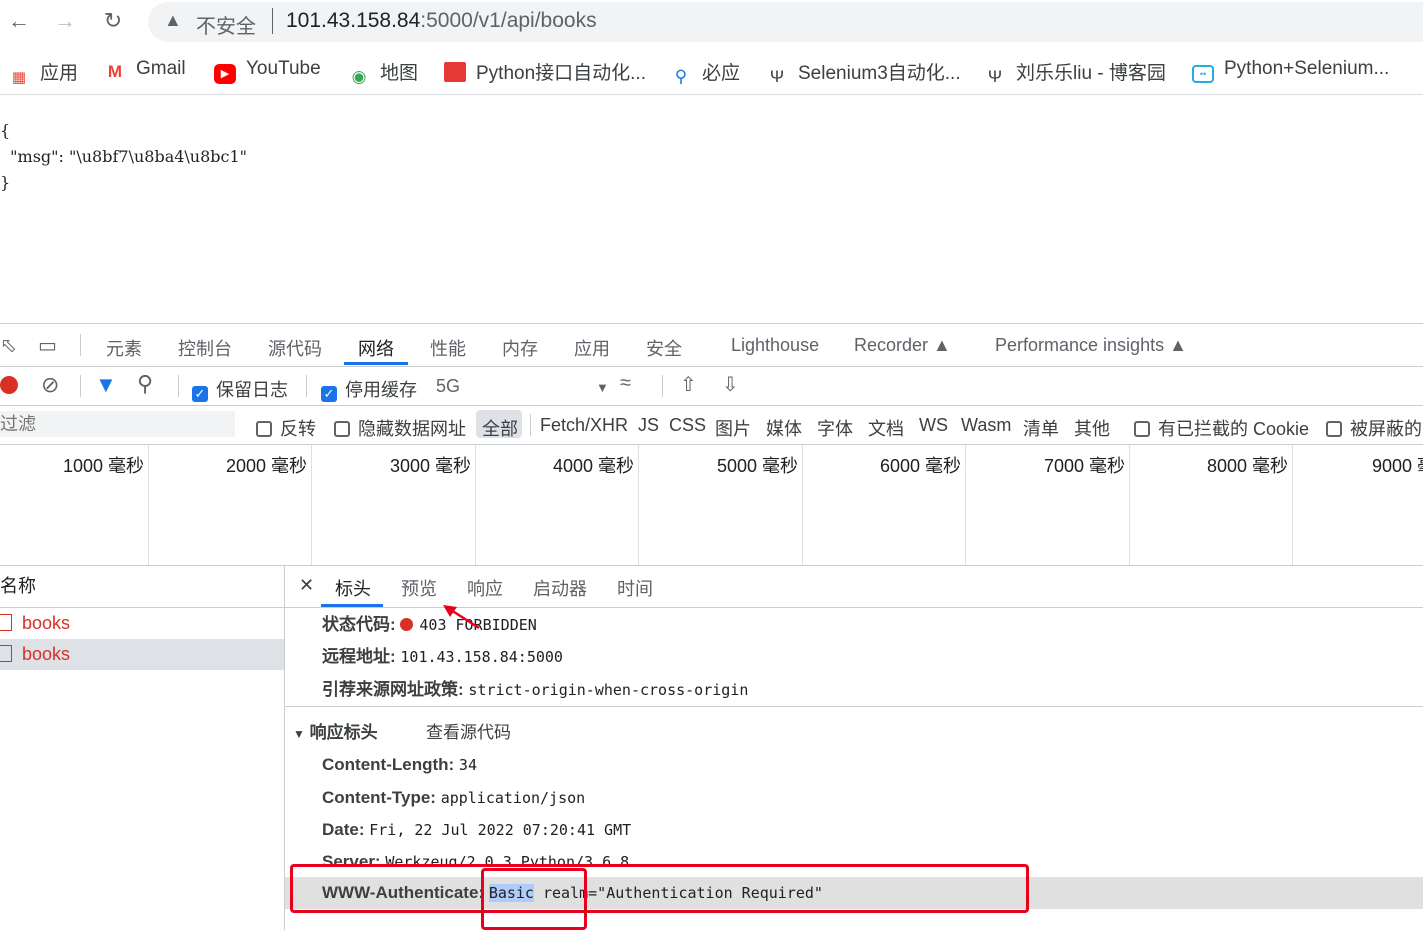 The height and width of the screenshot is (930, 1423). What do you see at coordinates (721, 73) in the screenshot?
I see `bookmark-label: 必应` at bounding box center [721, 73].